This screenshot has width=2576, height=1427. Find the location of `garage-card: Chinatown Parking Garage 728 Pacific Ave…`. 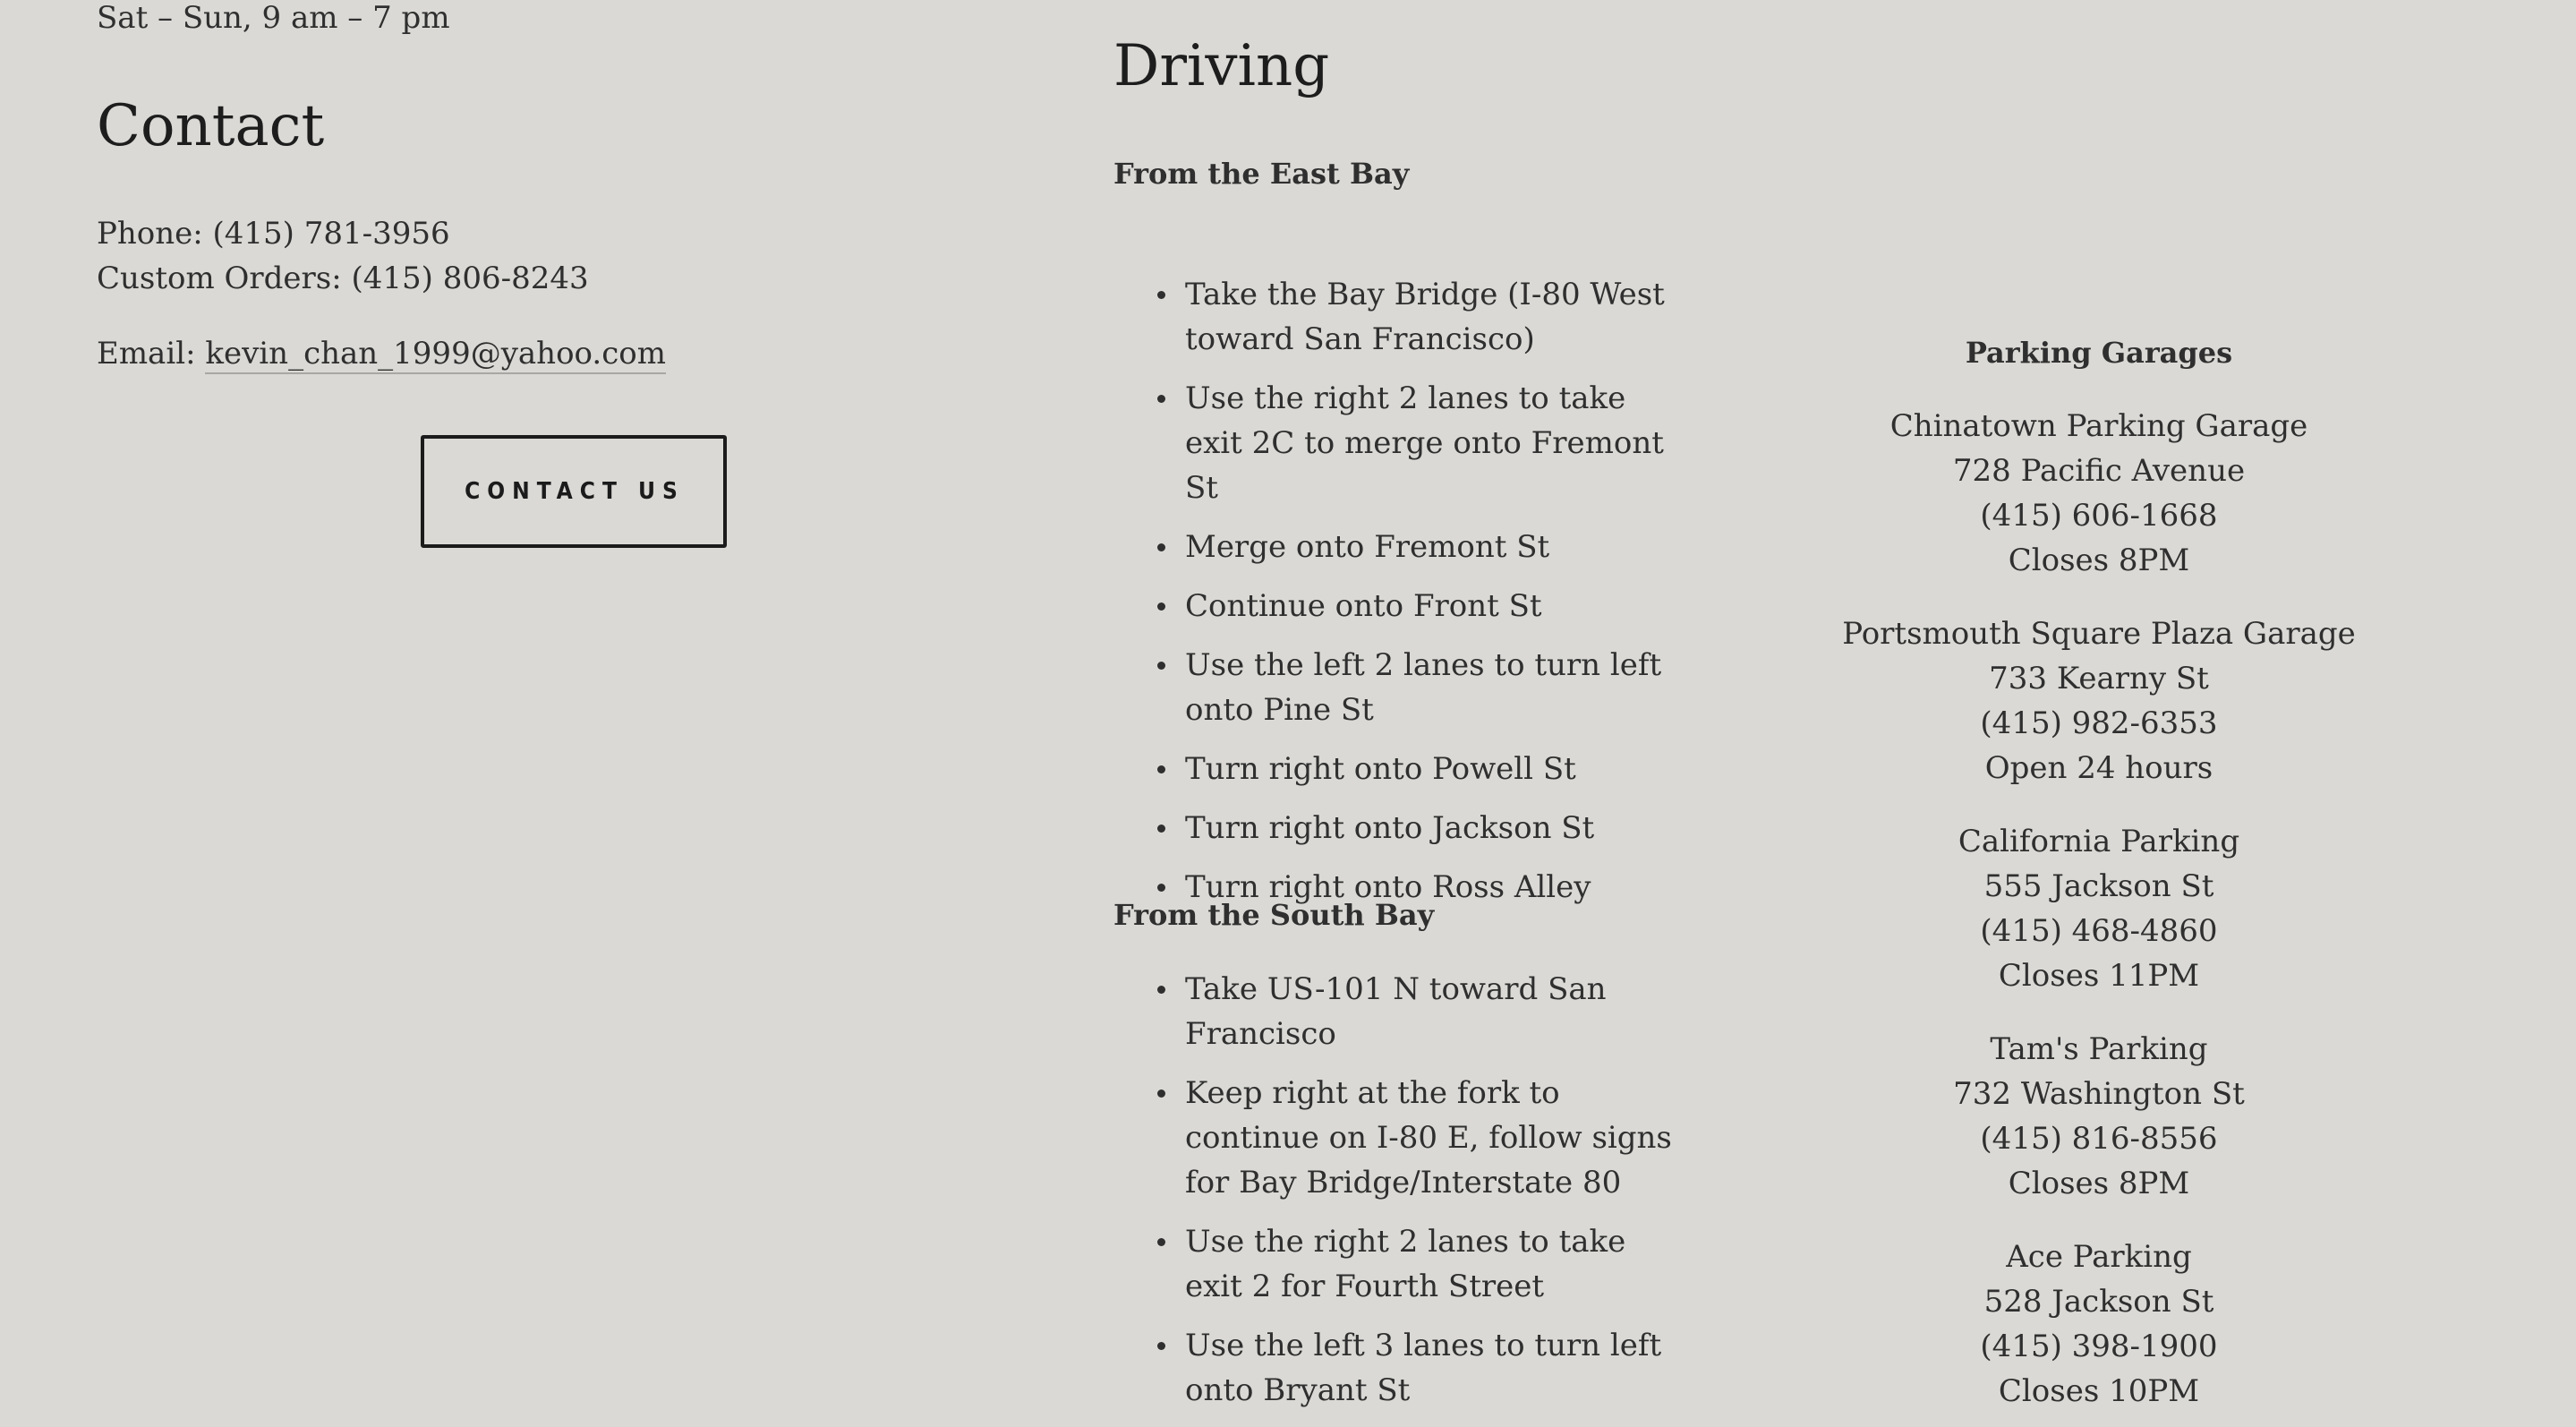

garage-card: Chinatown Parking Garage 728 Pacific Ave… is located at coordinates (2098, 494).